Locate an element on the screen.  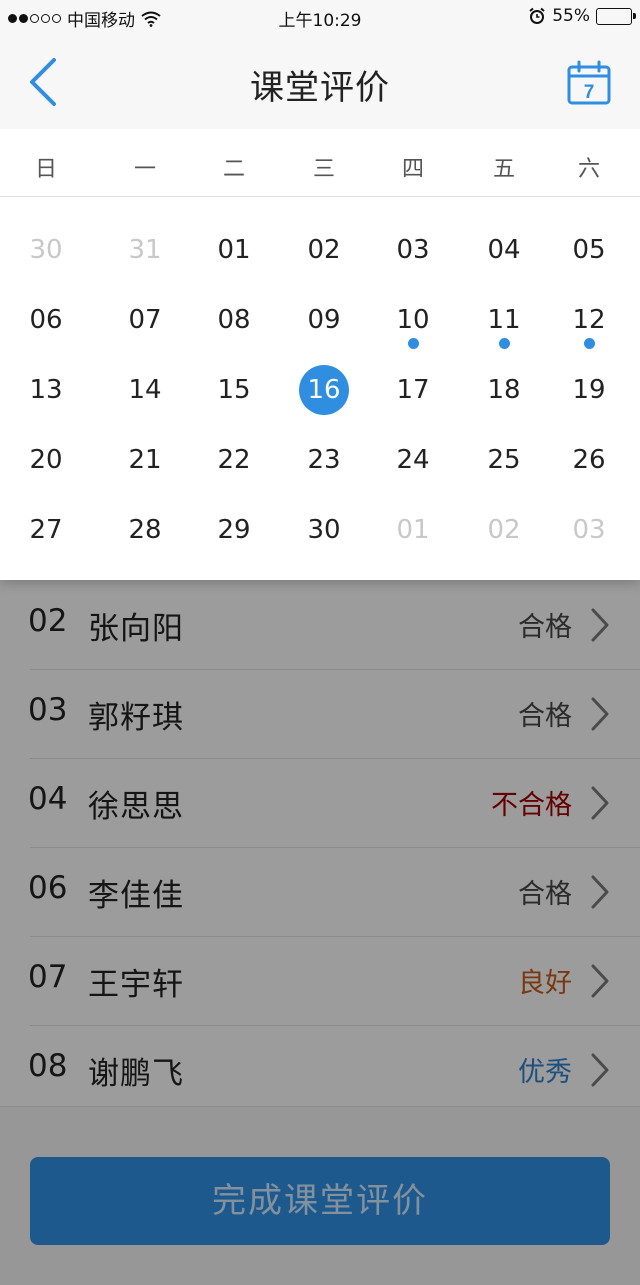
calendar-day-number: 05 is located at coordinates (589, 250).